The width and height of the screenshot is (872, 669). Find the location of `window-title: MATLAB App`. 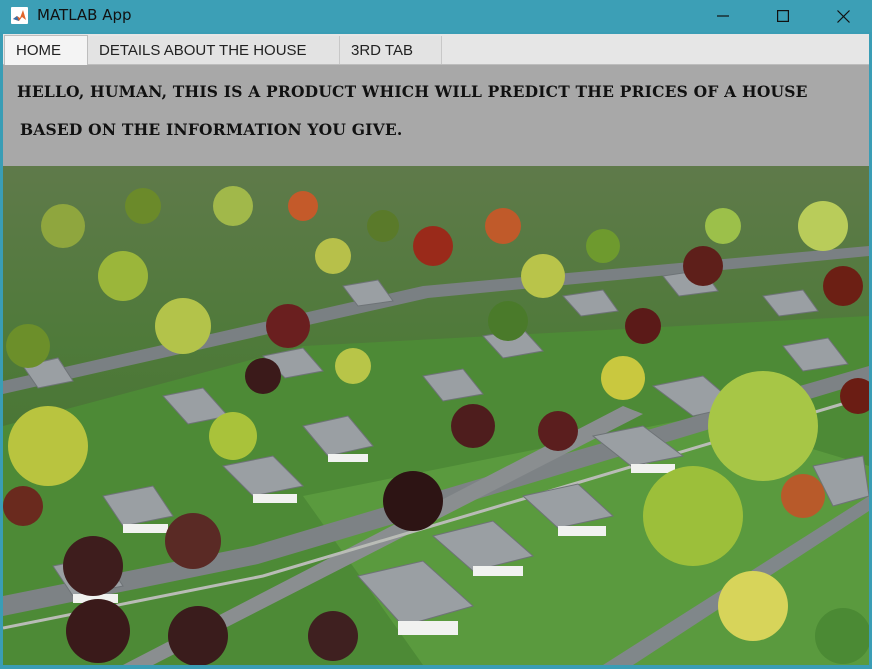

window-title: MATLAB App is located at coordinates (84, 15).